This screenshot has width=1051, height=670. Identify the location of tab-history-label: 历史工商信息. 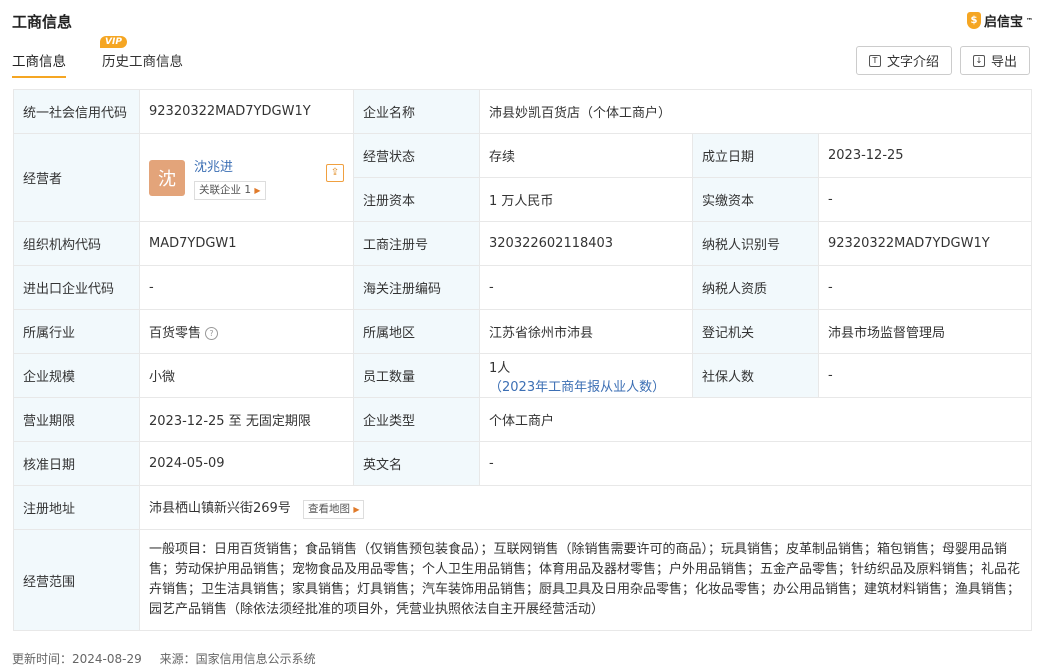
(142, 62).